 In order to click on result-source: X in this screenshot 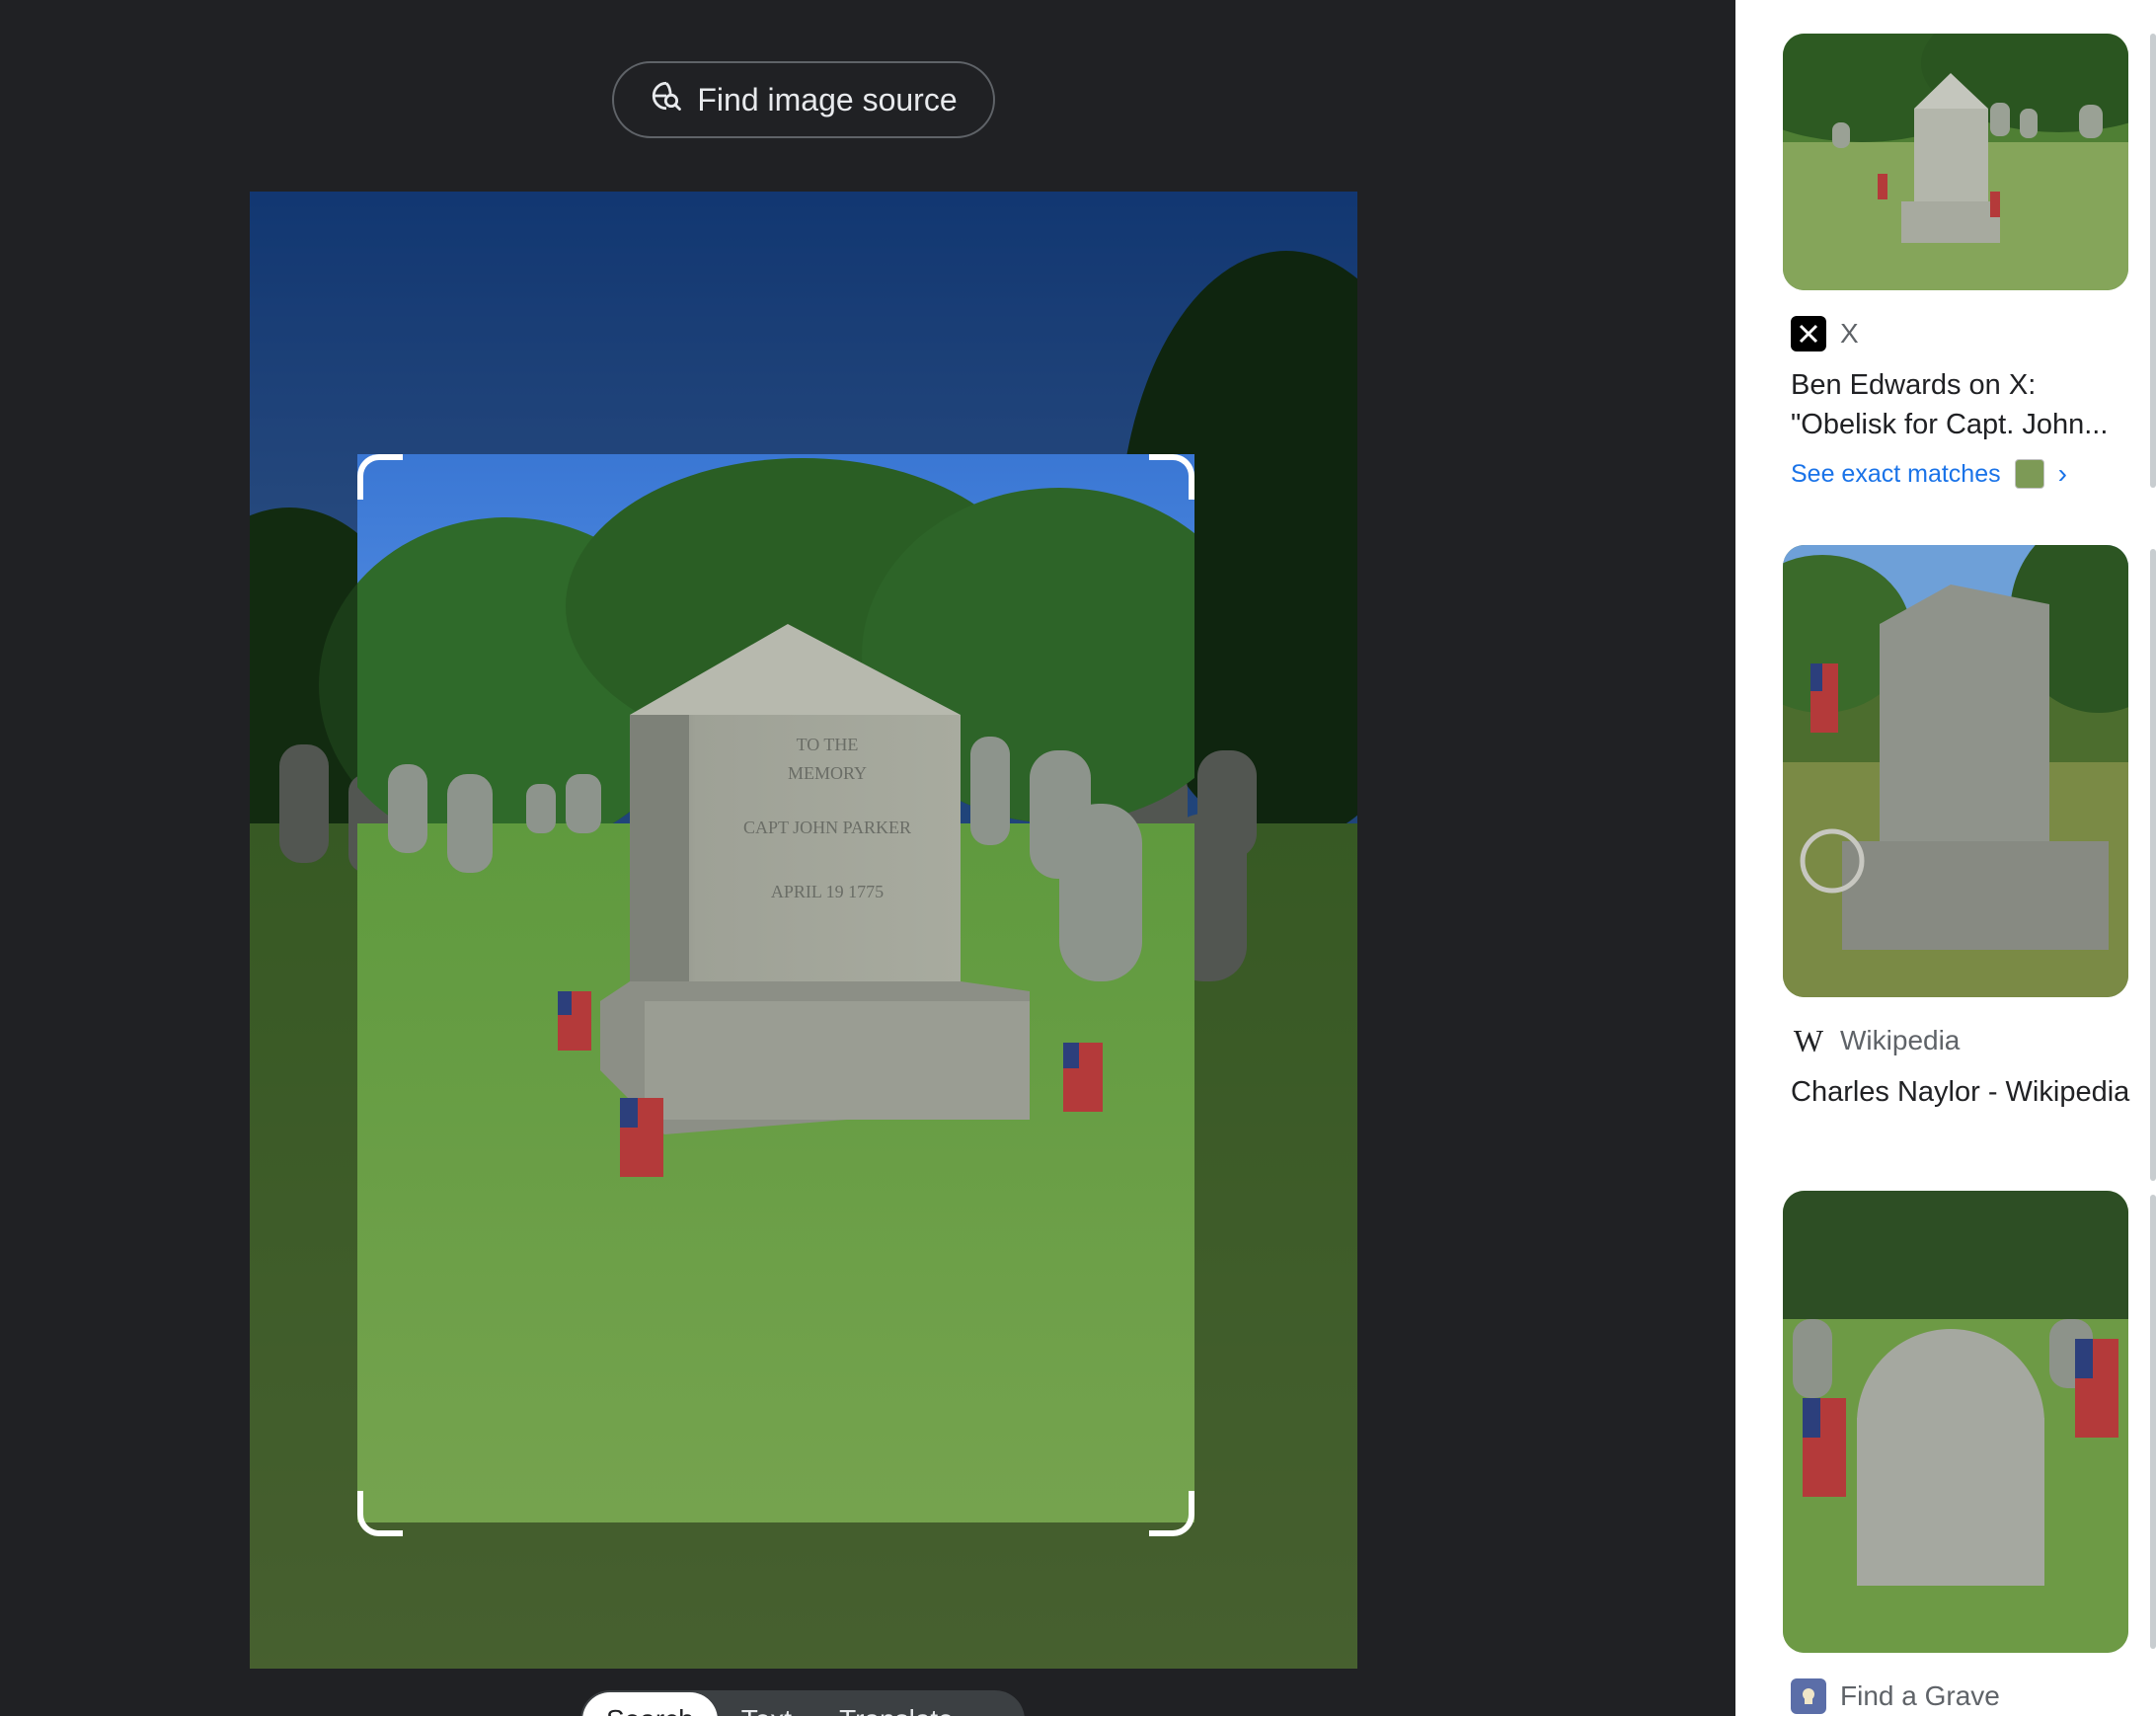, I will do `click(1849, 333)`.